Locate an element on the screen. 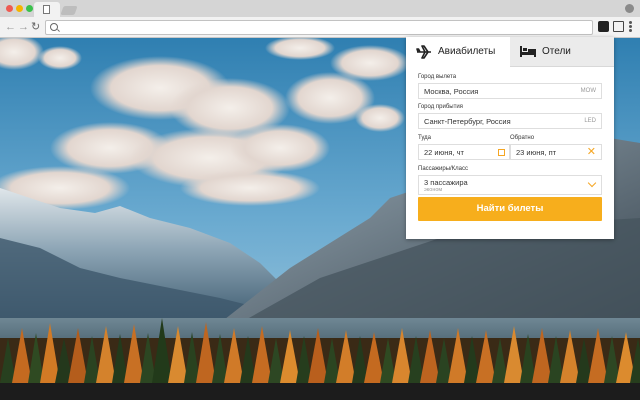 This screenshot has width=640, height=400. browser-tab is located at coordinates (47, 9).